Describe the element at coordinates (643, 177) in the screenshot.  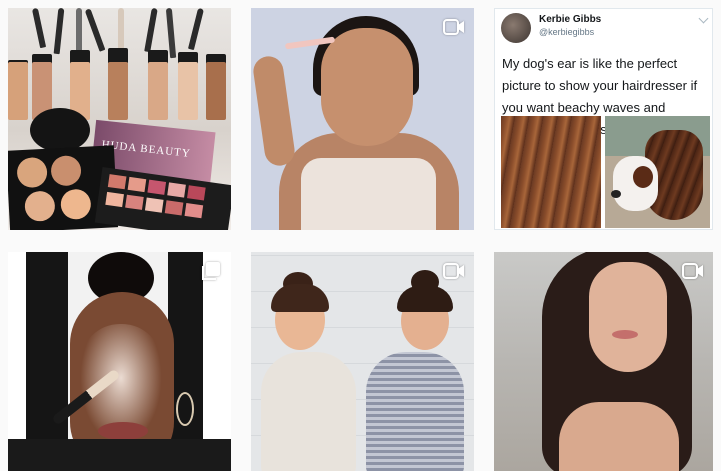
I see `dog-eye-patch` at that location.